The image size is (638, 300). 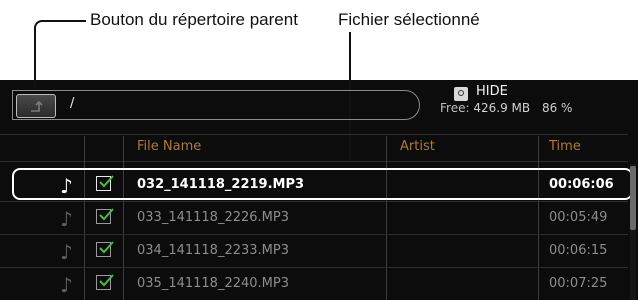 I want to click on free-space-info: Free: 426.9 MB 86 %, so click(x=506, y=108).